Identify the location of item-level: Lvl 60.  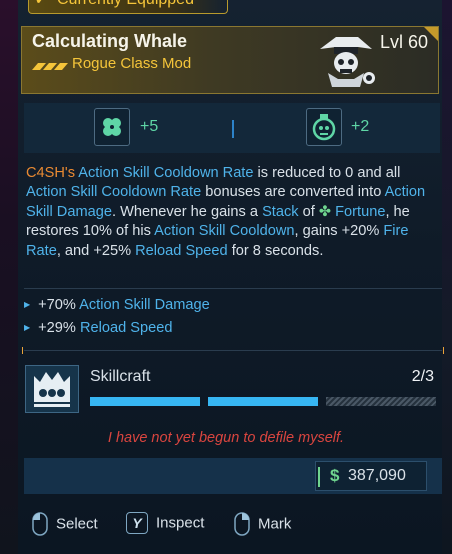
(403, 42).